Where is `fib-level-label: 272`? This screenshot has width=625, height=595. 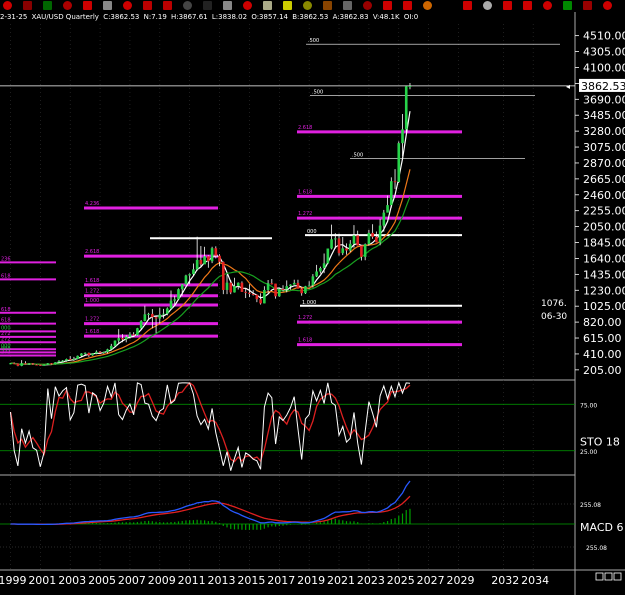 fib-level-label: 272 is located at coordinates (6, 352).